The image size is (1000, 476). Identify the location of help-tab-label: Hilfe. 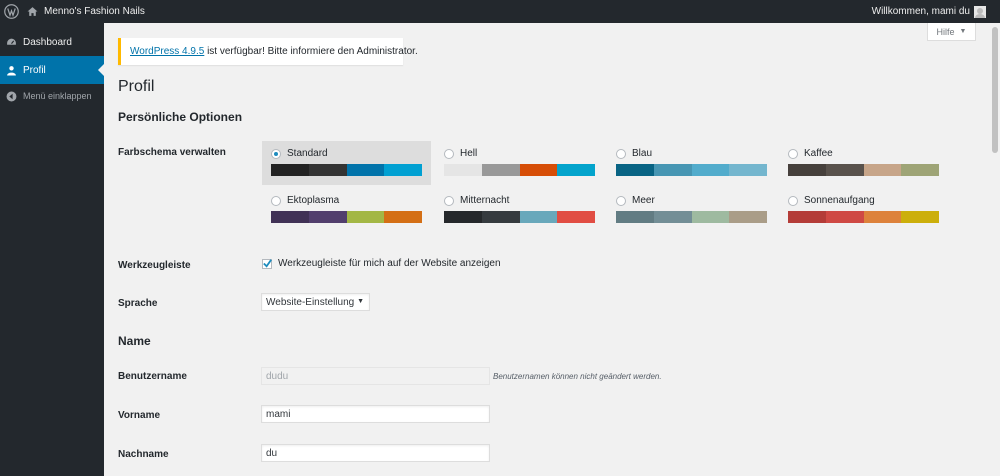
(945, 31).